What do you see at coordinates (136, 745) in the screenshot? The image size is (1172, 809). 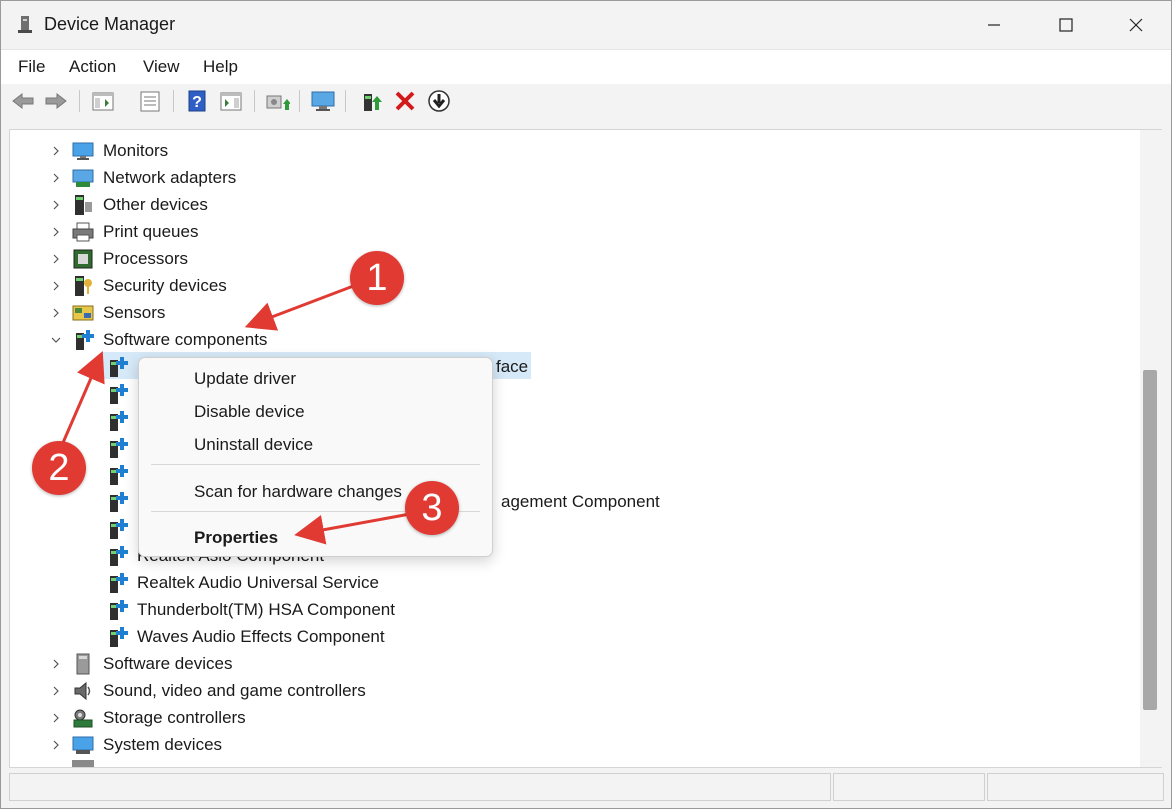 I see `tree-item-system-devices: System devices` at bounding box center [136, 745].